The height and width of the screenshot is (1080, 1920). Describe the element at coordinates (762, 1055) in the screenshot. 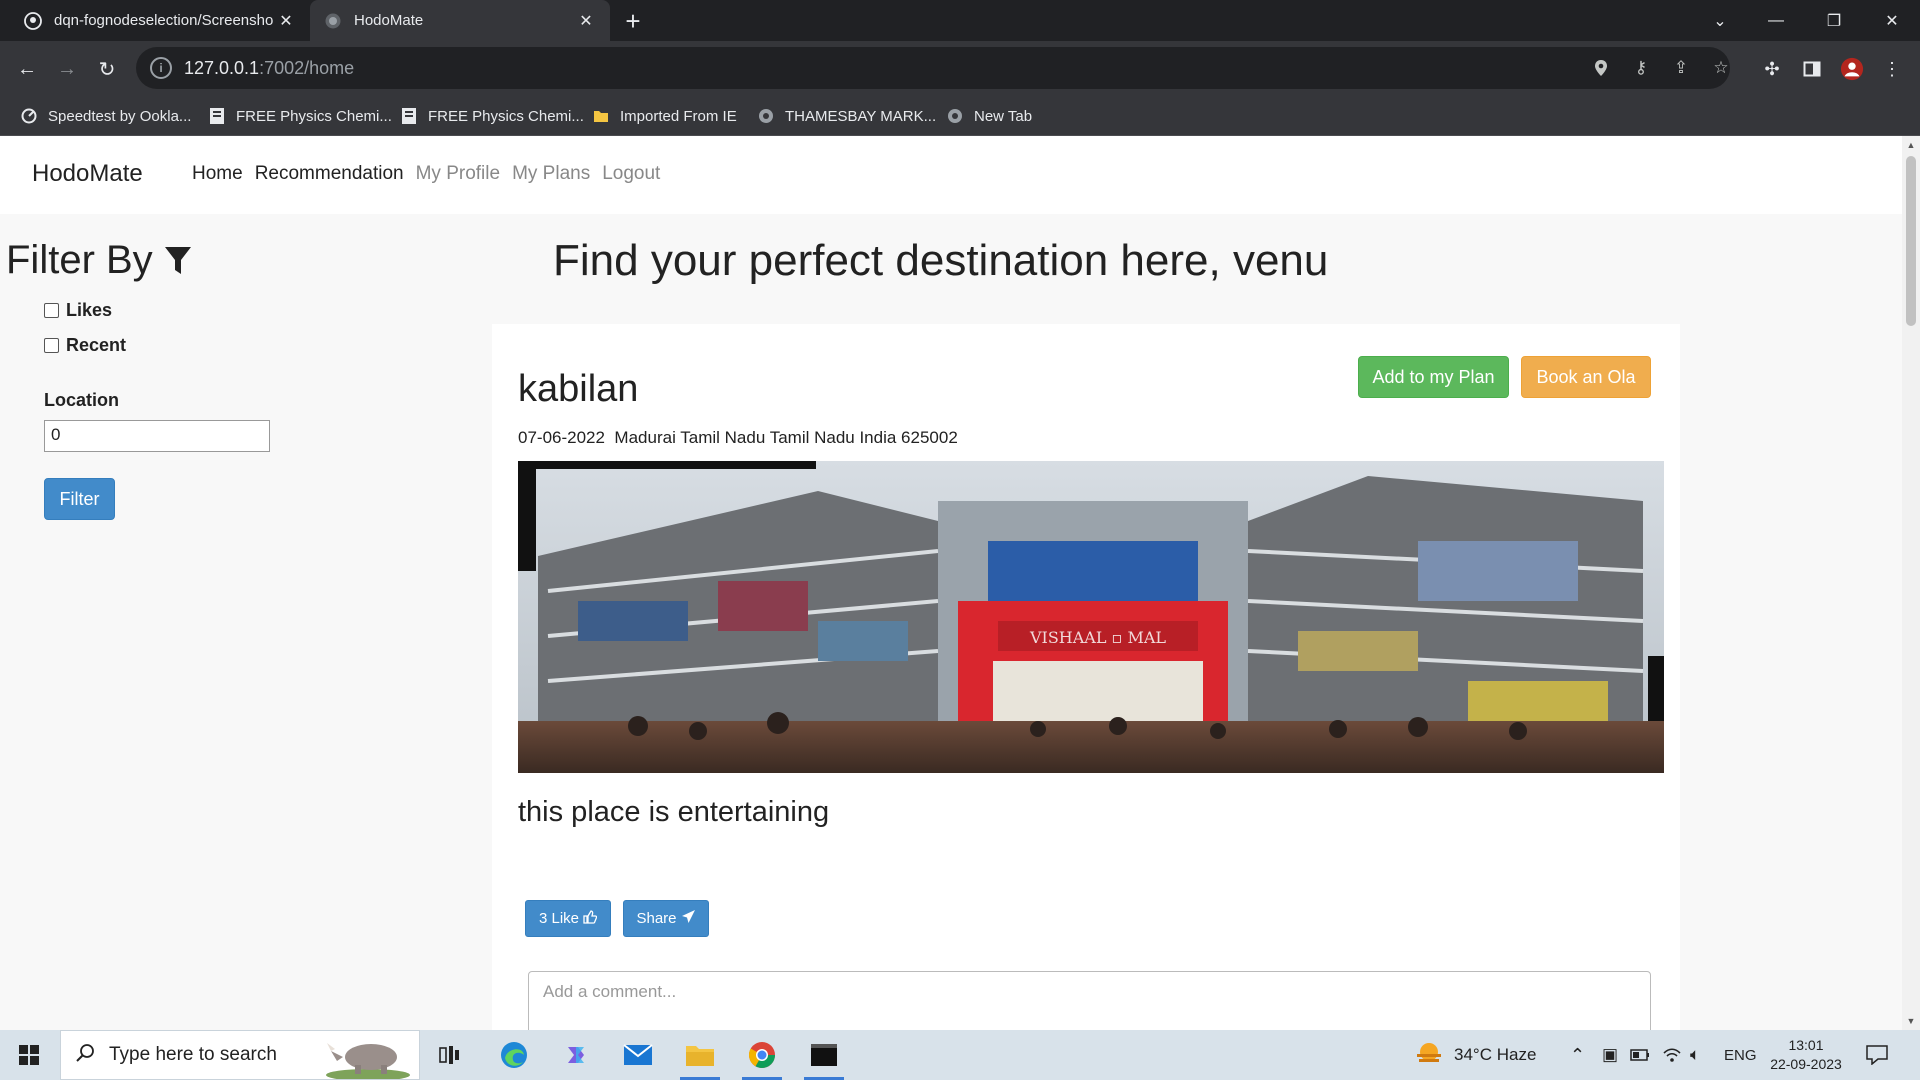

I see `chrome-icon` at that location.